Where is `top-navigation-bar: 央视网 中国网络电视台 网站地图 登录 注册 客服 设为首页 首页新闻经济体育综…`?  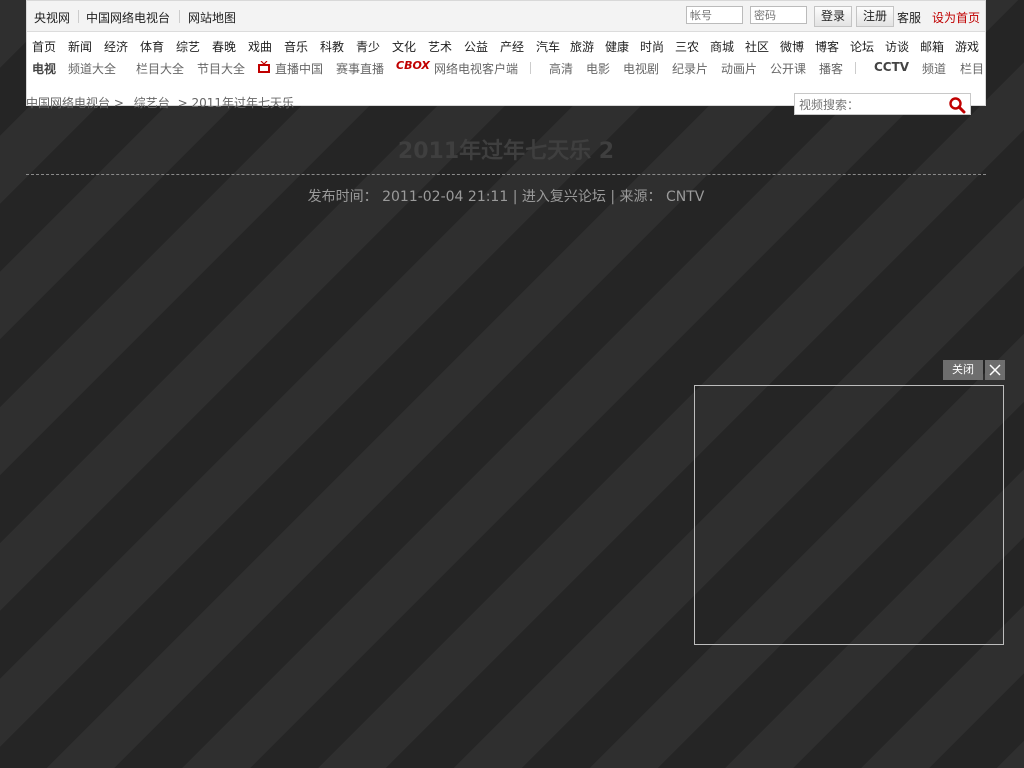
top-navigation-bar: 央视网 中国网络电视台 网站地图 登录 注册 客服 设为首页 首页新闻经济体育综… is located at coordinates (506, 53).